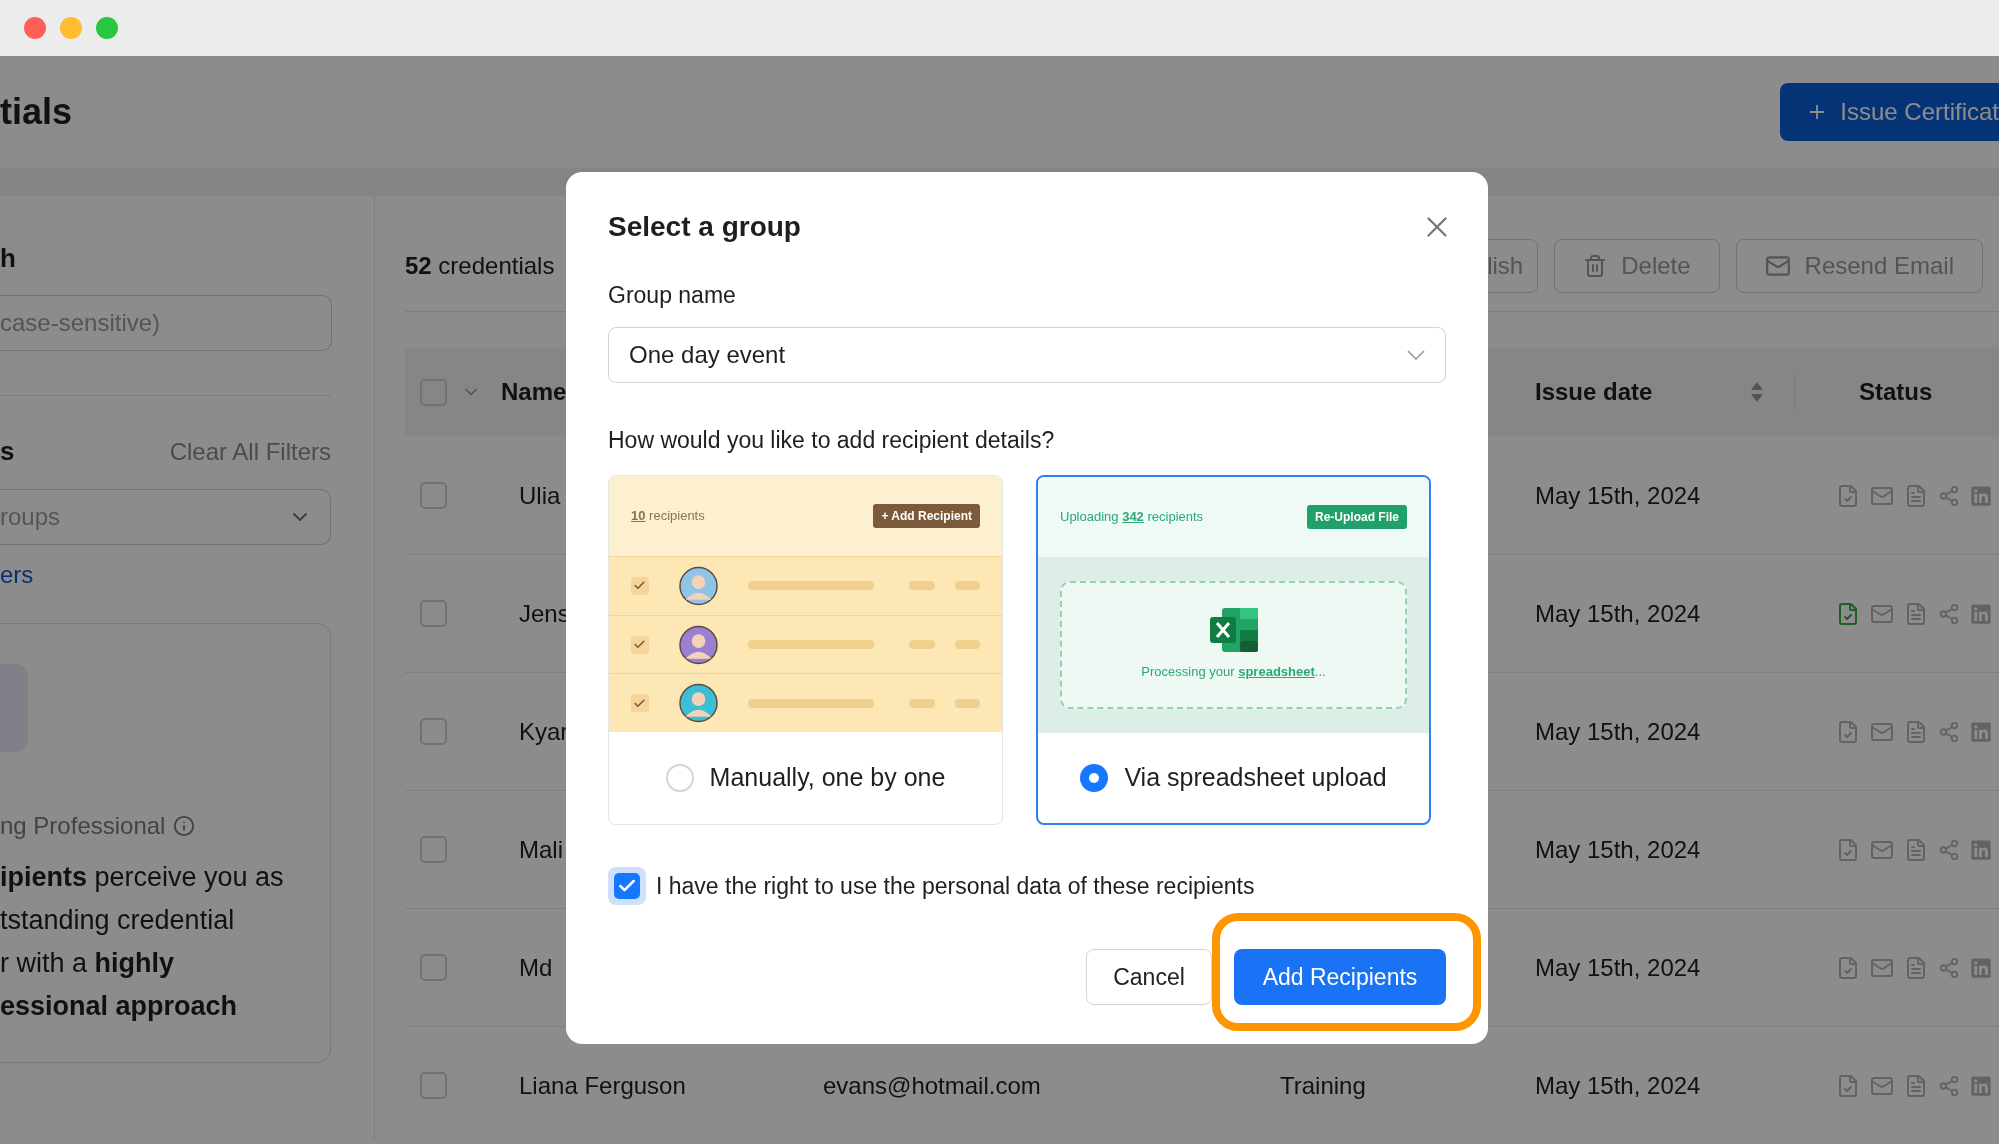 The image size is (1999, 1144). What do you see at coordinates (704, 227) in the screenshot?
I see `dialog-title: Select a group` at bounding box center [704, 227].